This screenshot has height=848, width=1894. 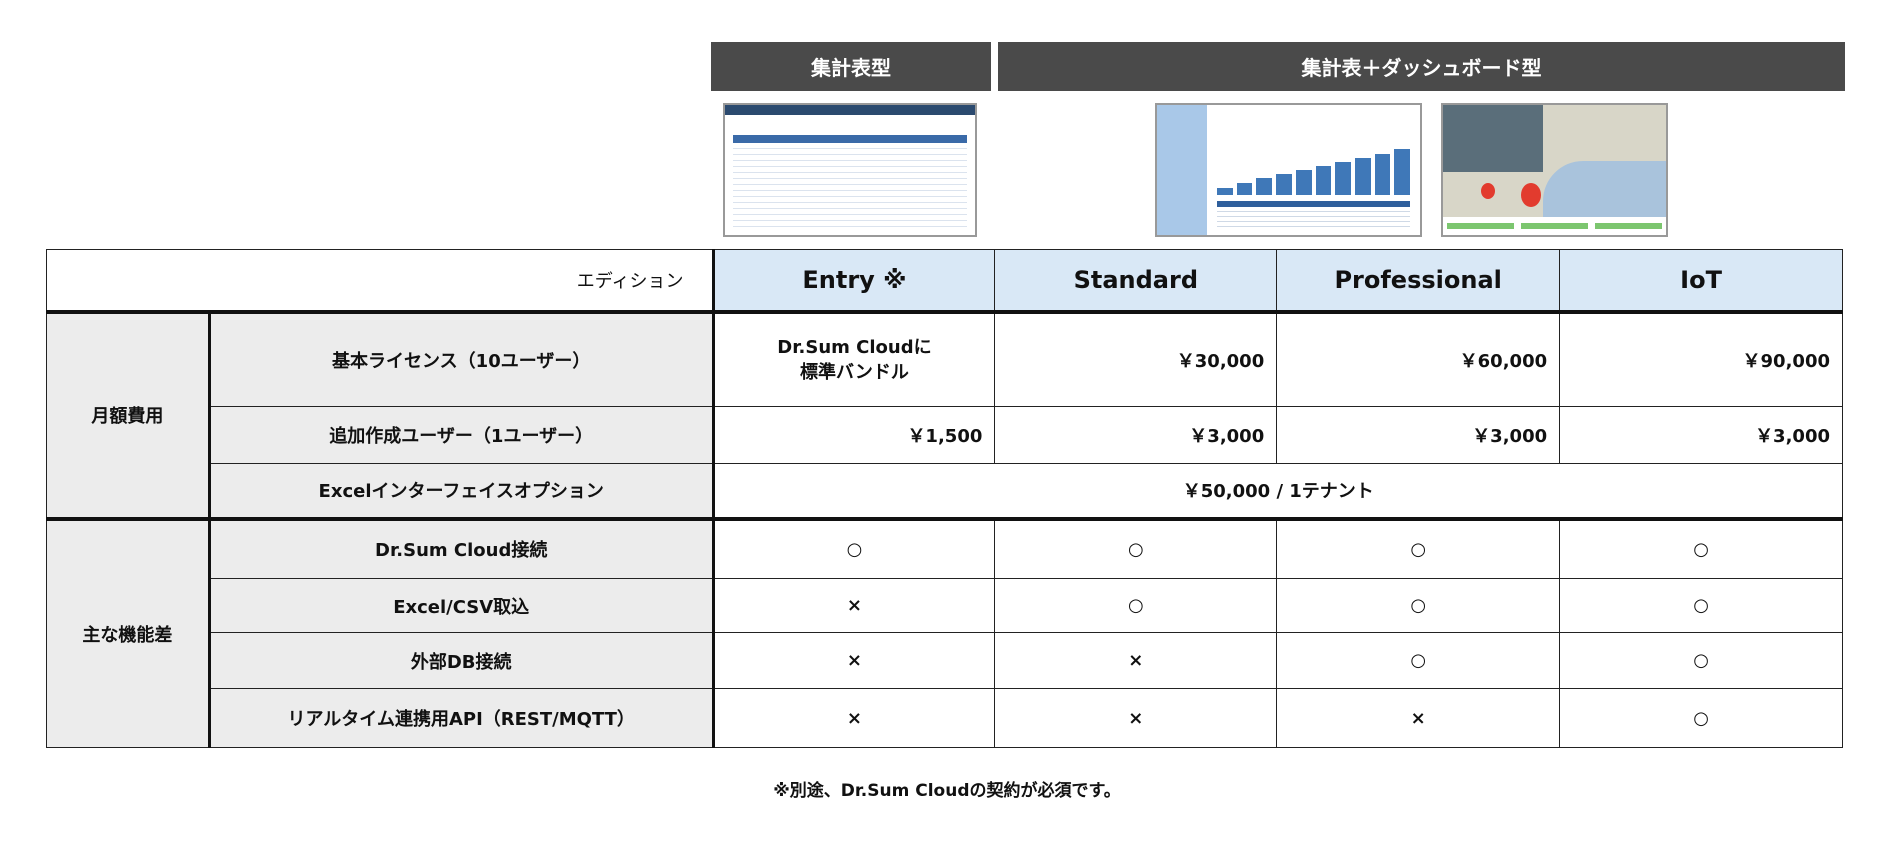 What do you see at coordinates (1418, 281) in the screenshot?
I see `edition-professional: Professional` at bounding box center [1418, 281].